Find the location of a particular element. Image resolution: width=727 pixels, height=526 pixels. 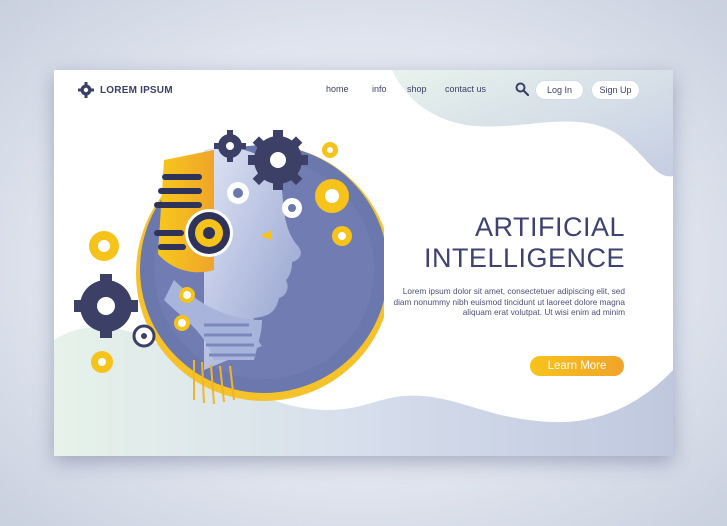

hero-title-line2: INTELLIGENCE is located at coordinates (524, 258).